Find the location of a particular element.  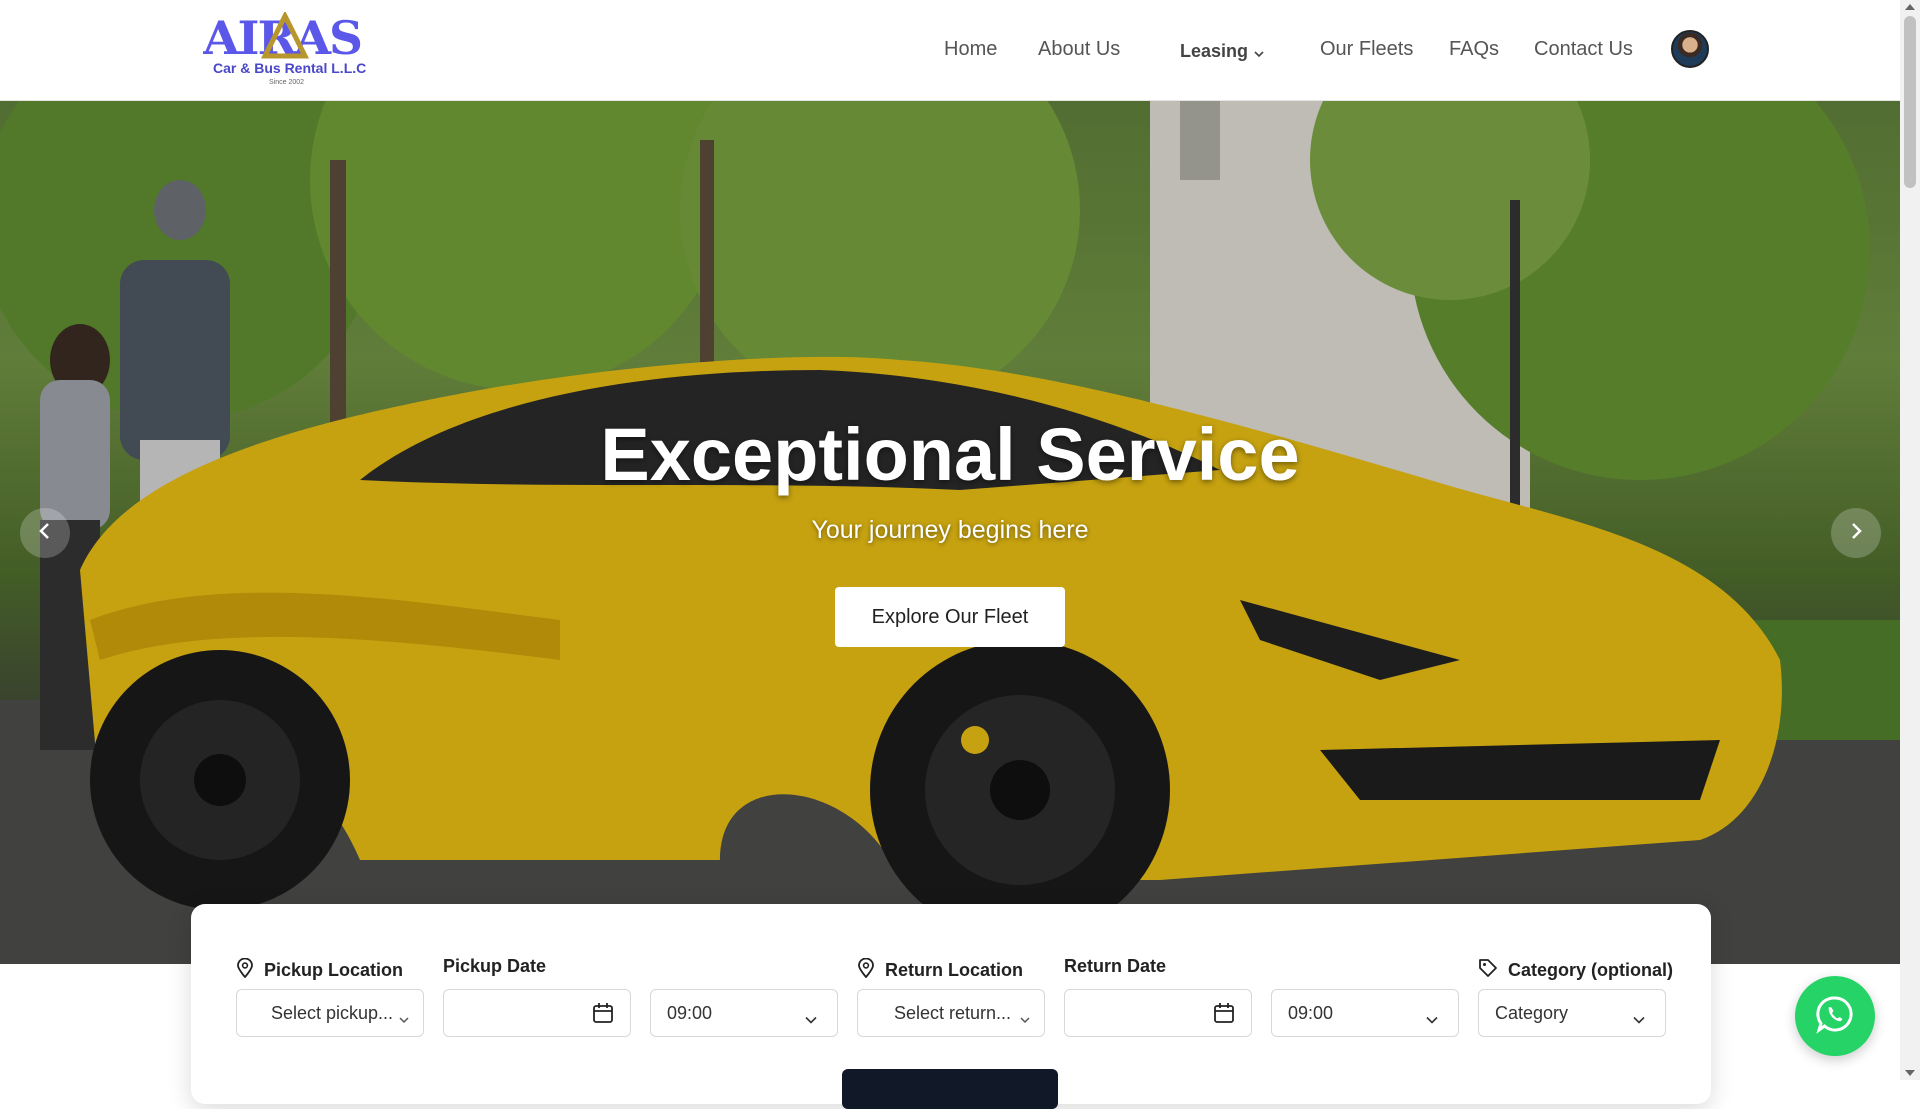

return-date-label: Return Date is located at coordinates (1115, 966).